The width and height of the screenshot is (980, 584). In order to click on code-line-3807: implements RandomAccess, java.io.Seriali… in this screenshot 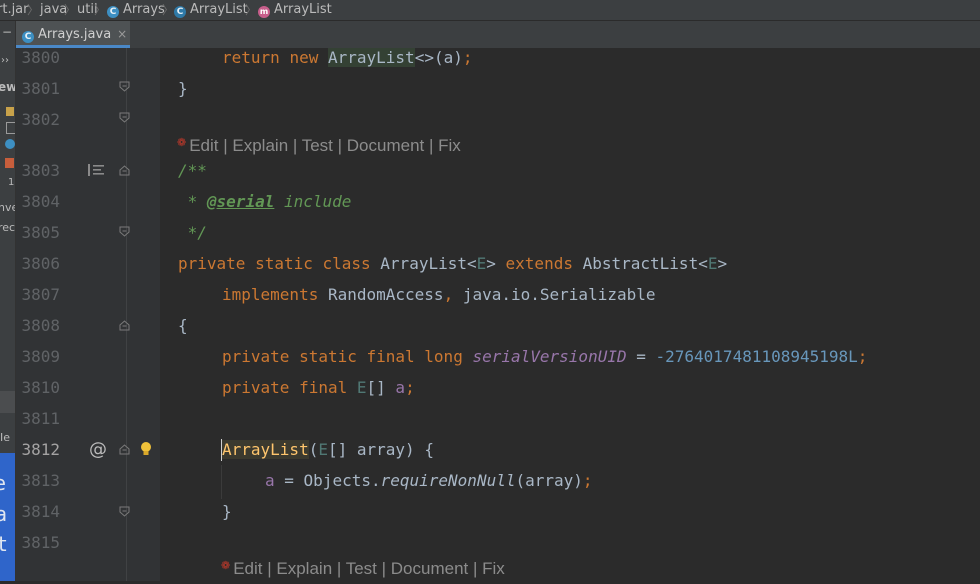, I will do `click(439, 294)`.